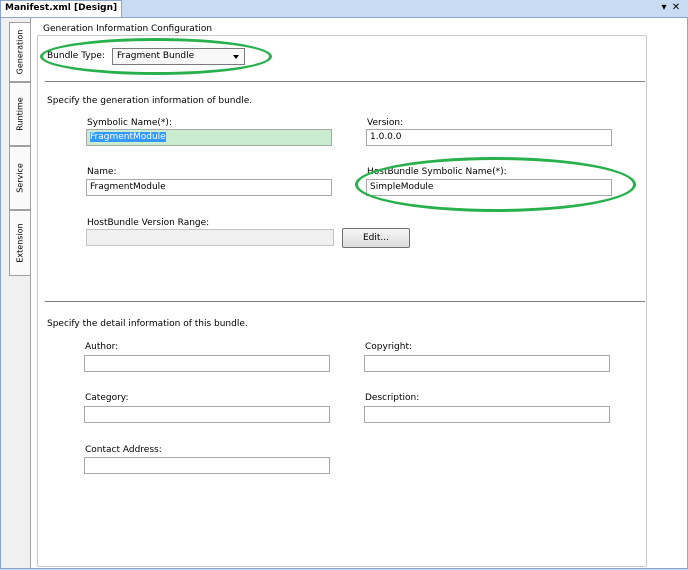  What do you see at coordinates (345, 81) in the screenshot?
I see `section-divider` at bounding box center [345, 81].